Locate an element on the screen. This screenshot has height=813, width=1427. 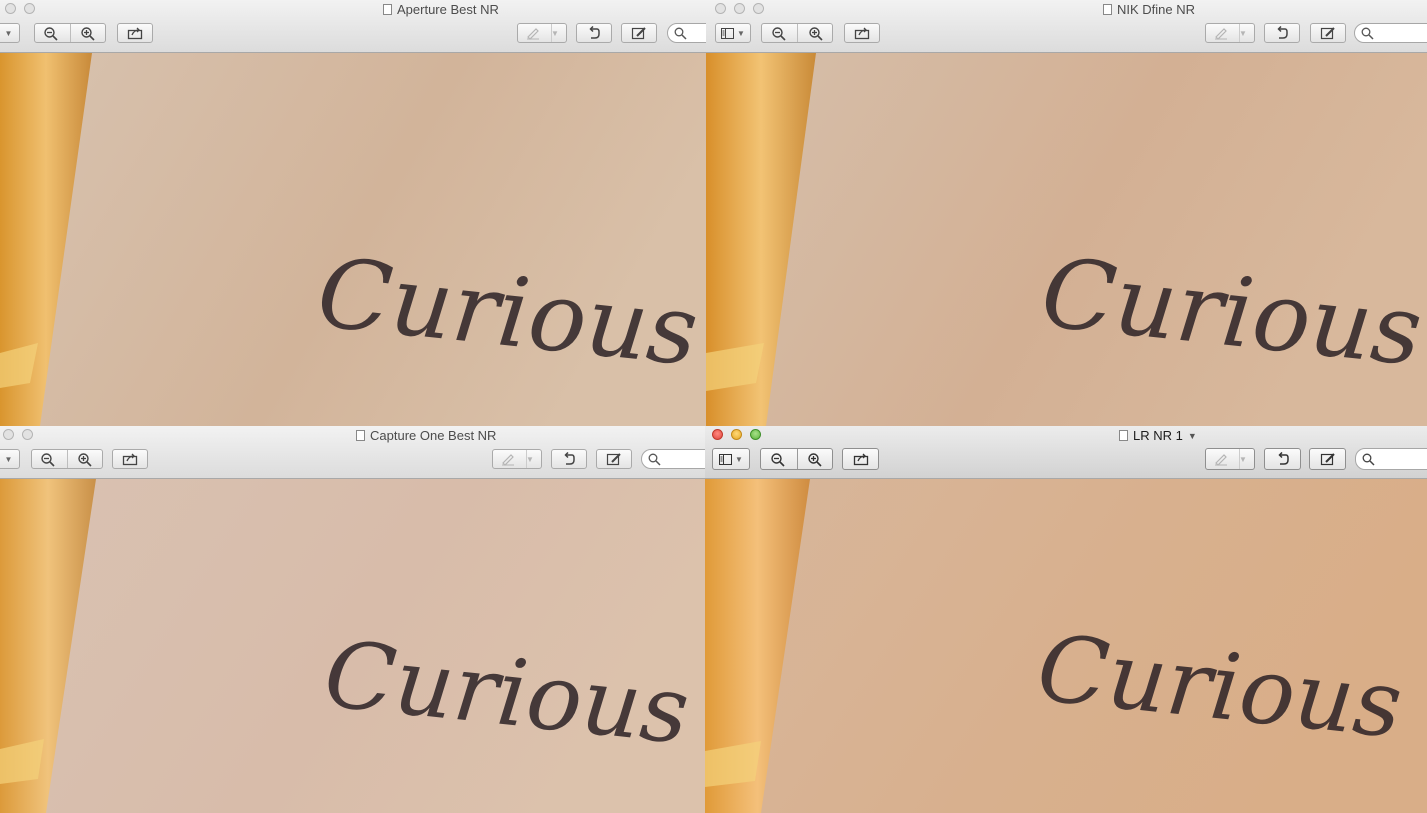
window-title: LR NR 1 ▼ is located at coordinates (1158, 435).